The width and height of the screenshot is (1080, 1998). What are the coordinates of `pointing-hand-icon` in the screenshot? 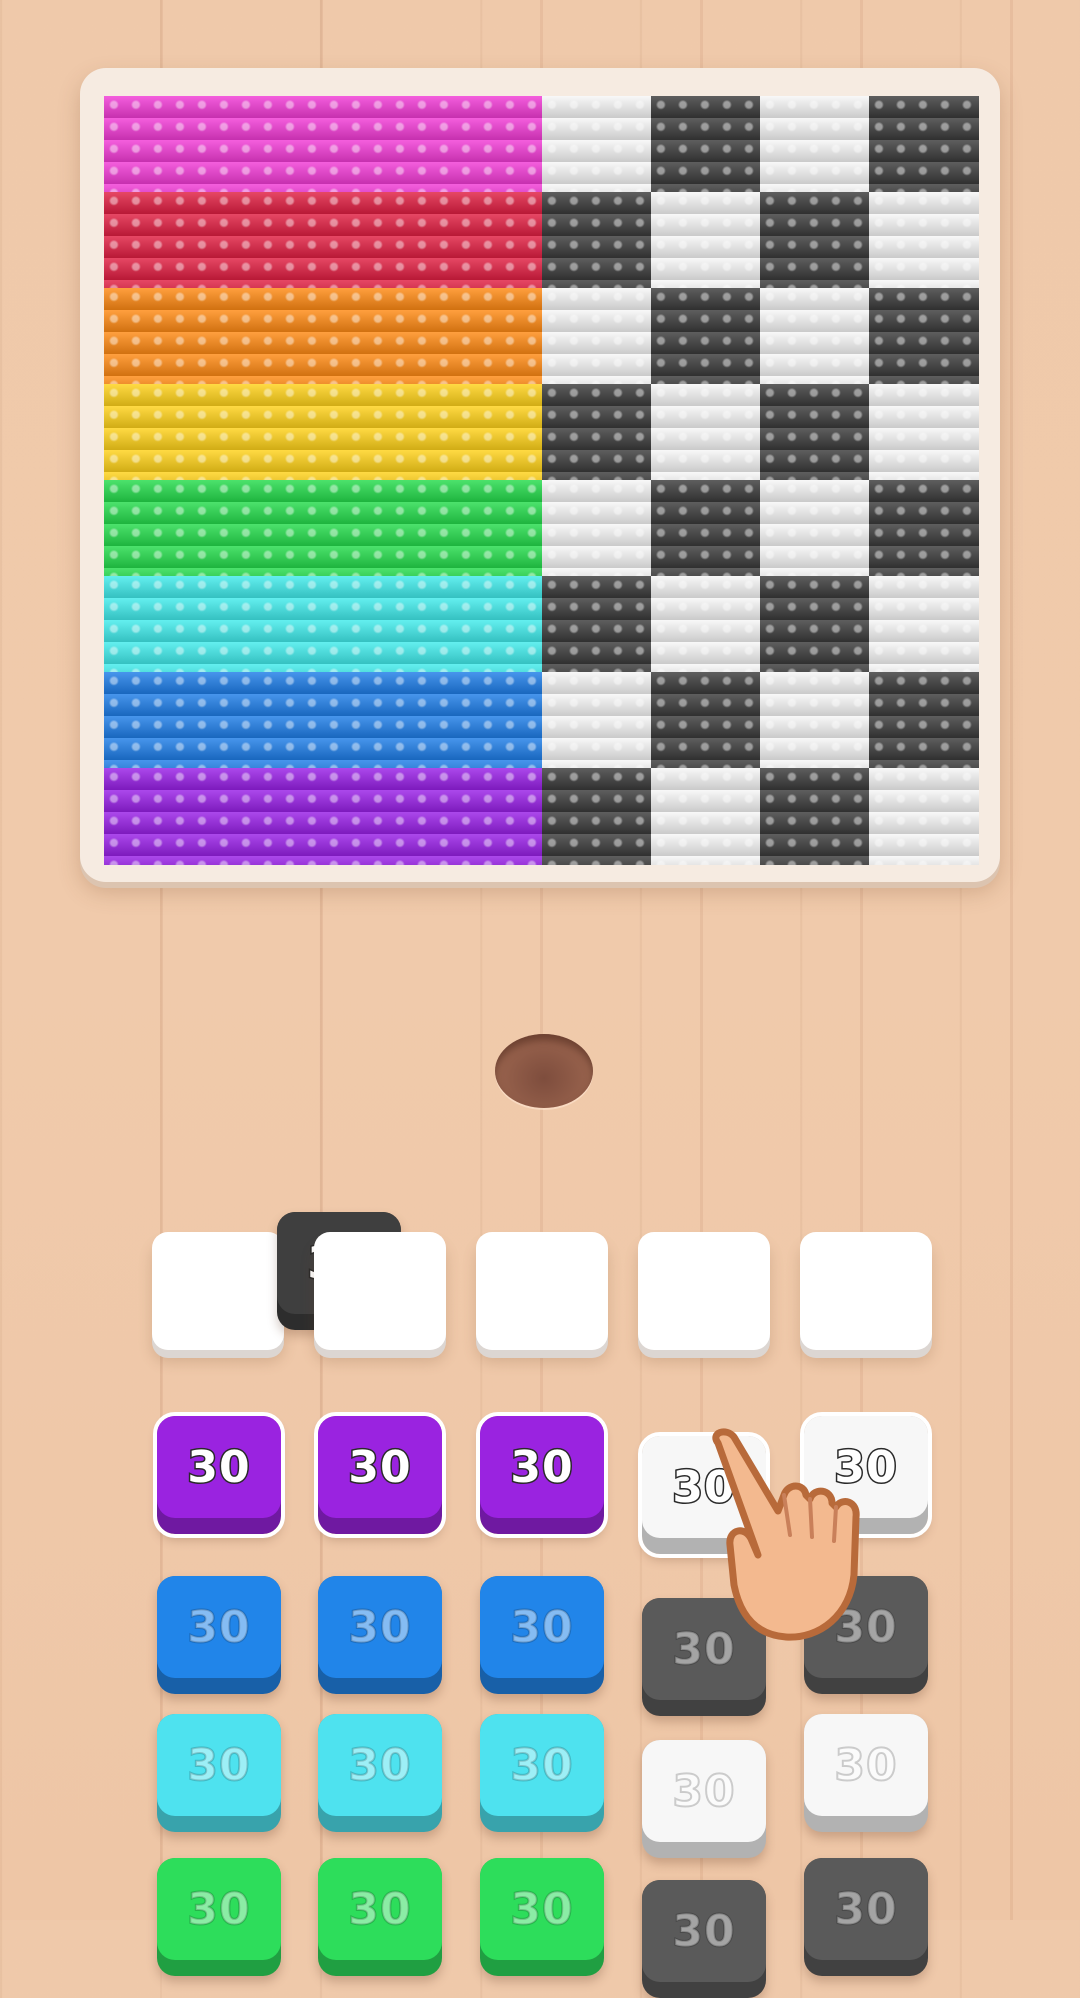 It's located at (786, 1534).